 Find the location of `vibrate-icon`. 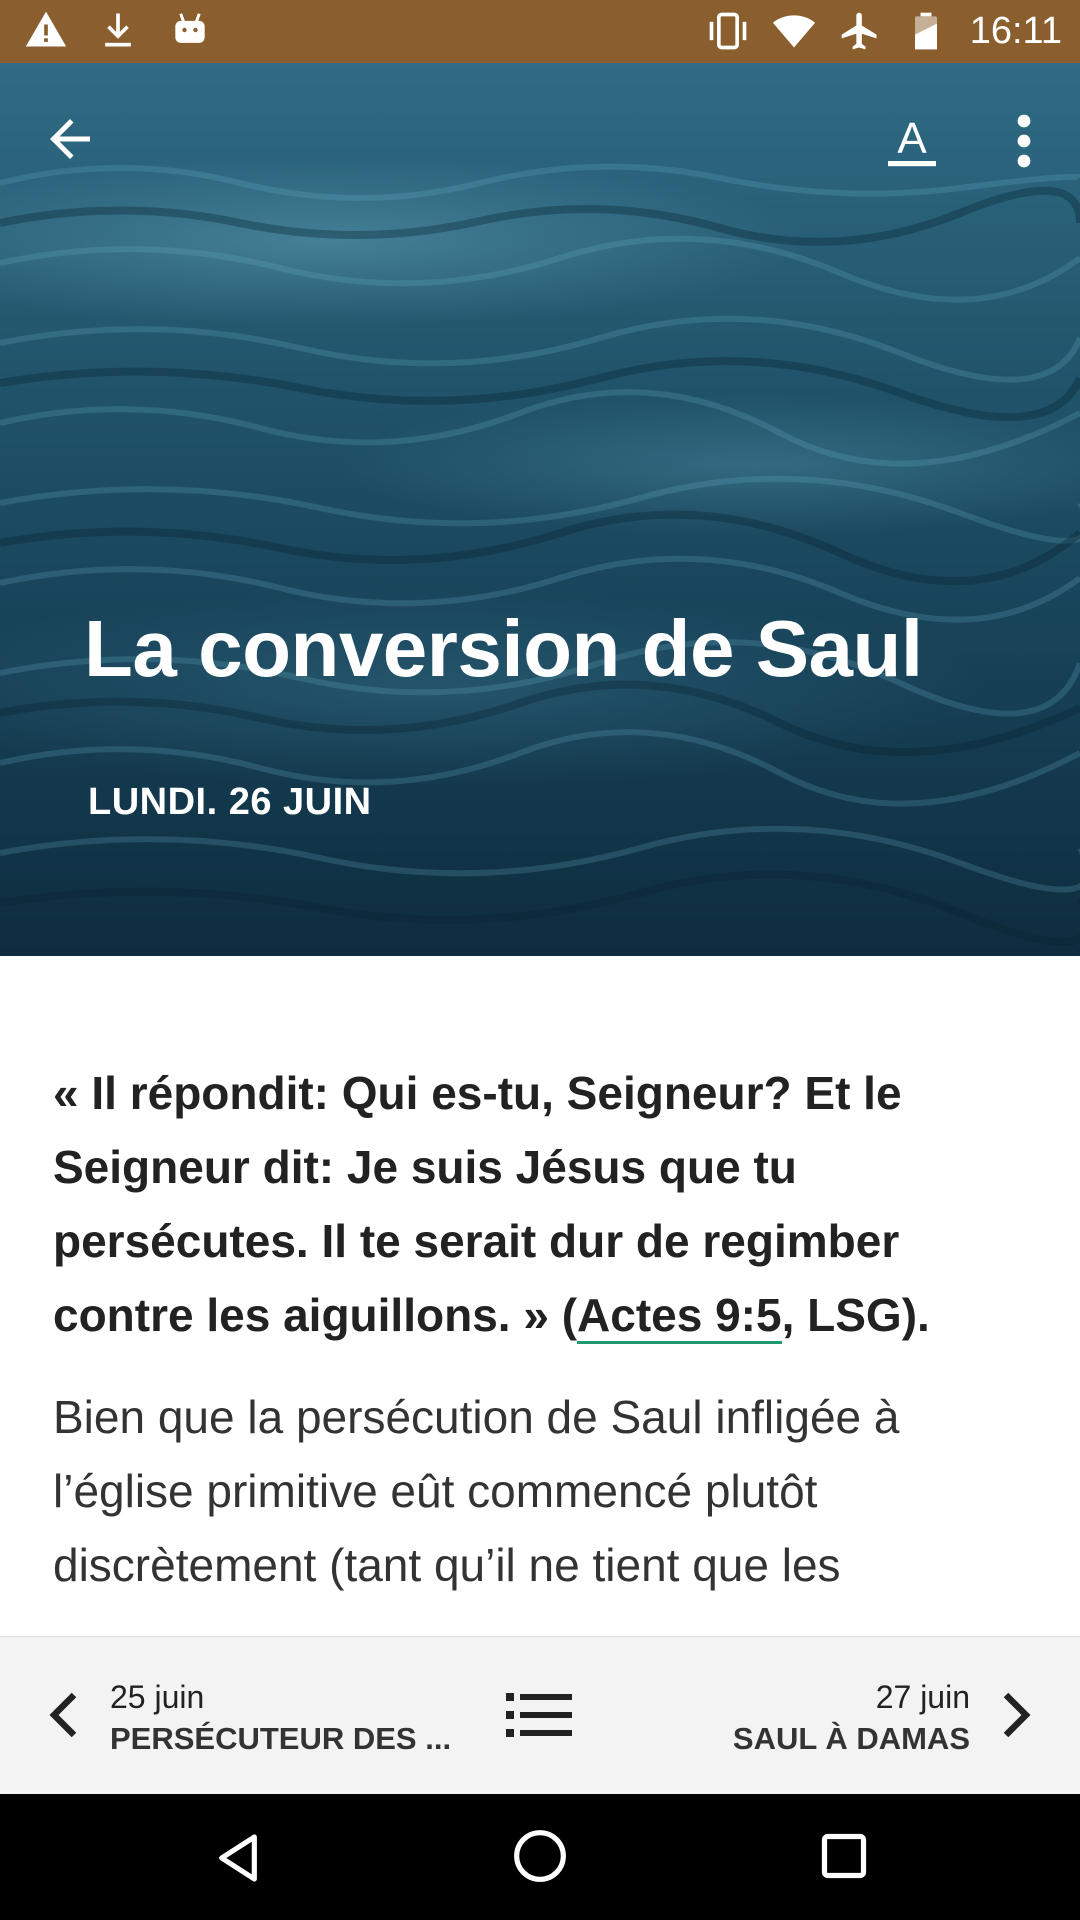

vibrate-icon is located at coordinates (728, 31).